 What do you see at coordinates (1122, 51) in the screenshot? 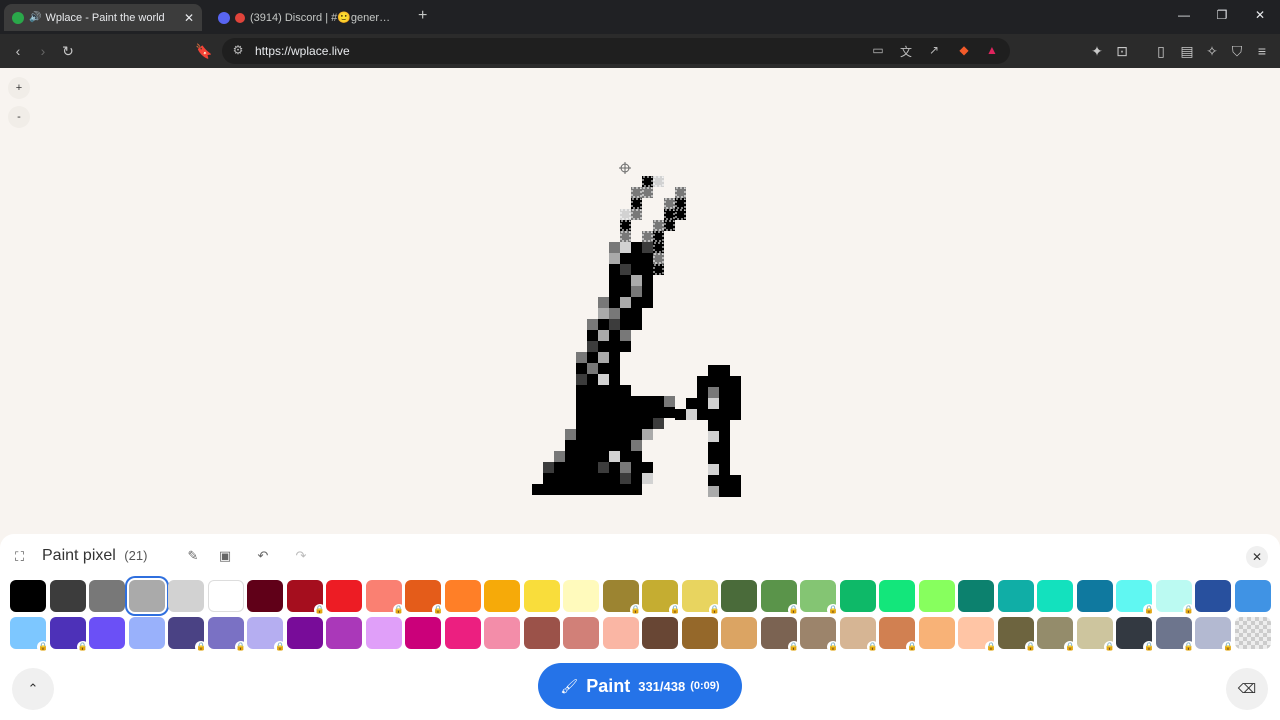
I see `screenshot-icon: ⊡` at bounding box center [1122, 51].